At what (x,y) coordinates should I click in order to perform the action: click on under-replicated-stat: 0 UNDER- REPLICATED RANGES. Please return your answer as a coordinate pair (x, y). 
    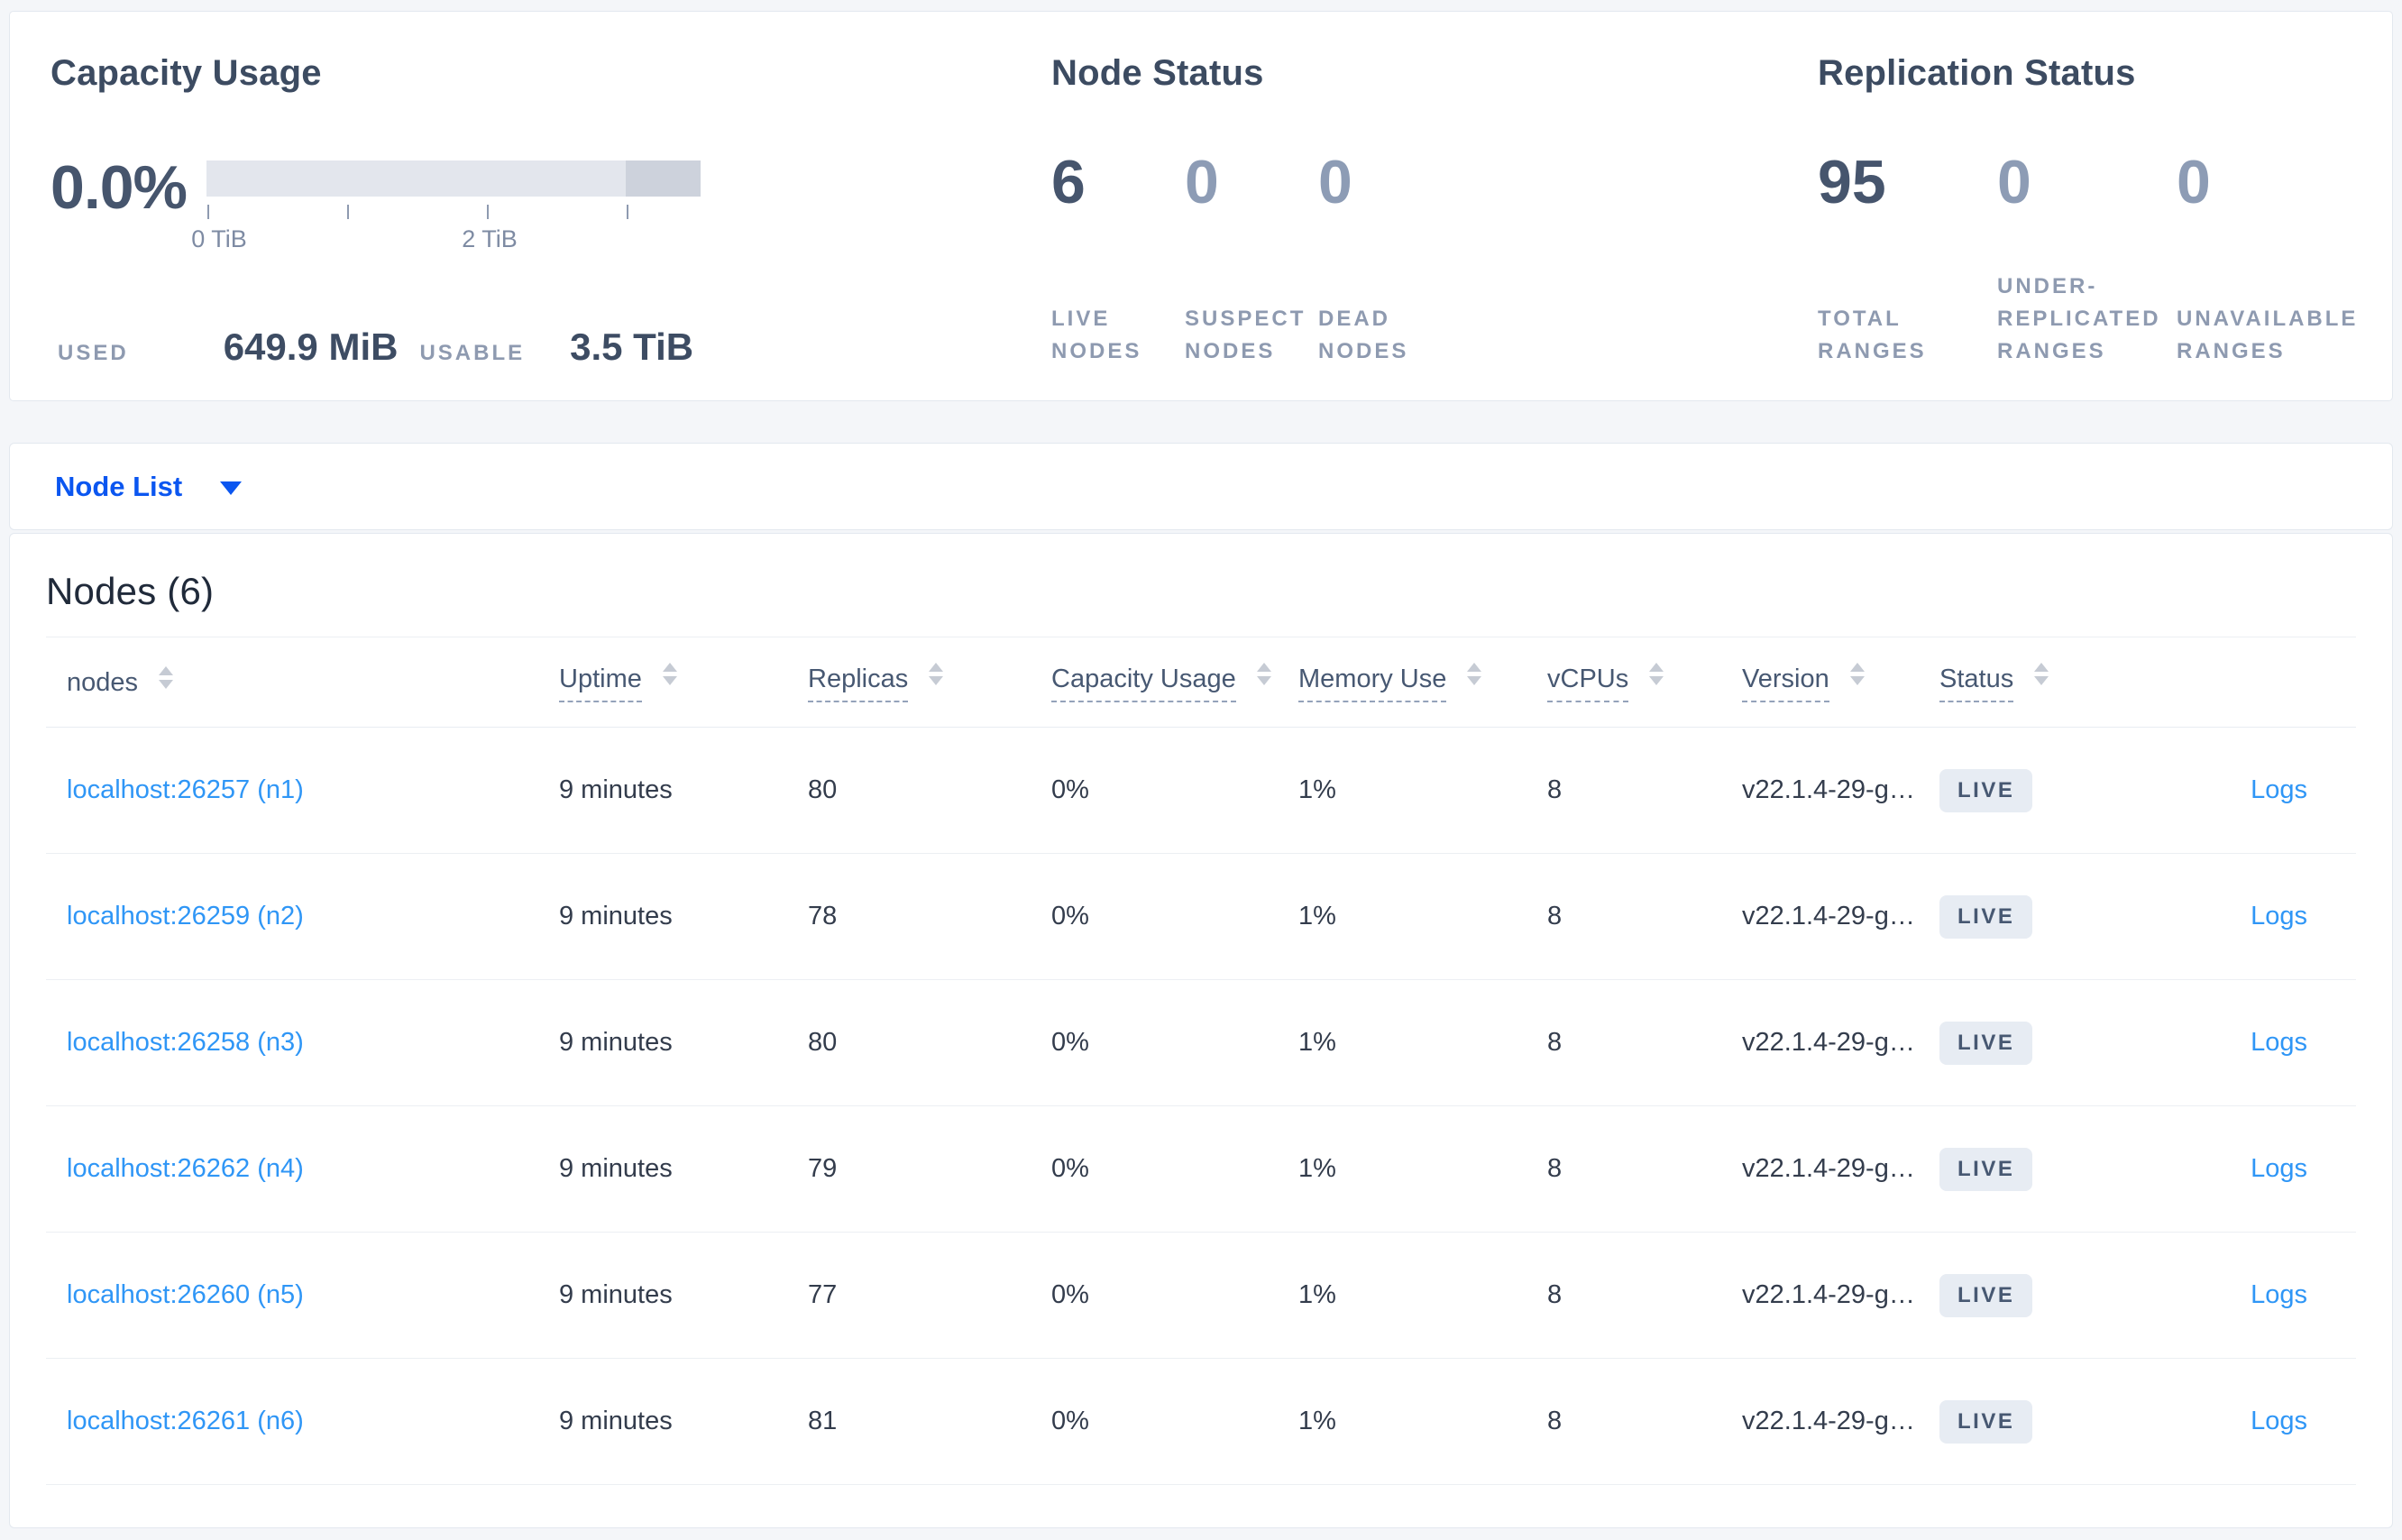
    Looking at the image, I should click on (2087, 259).